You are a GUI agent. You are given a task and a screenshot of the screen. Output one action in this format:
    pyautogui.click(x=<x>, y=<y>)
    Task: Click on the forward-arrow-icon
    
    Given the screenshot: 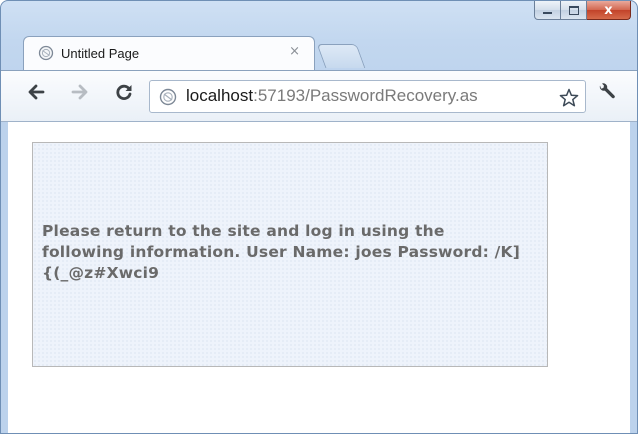 What is the action you would take?
    pyautogui.click(x=79, y=92)
    